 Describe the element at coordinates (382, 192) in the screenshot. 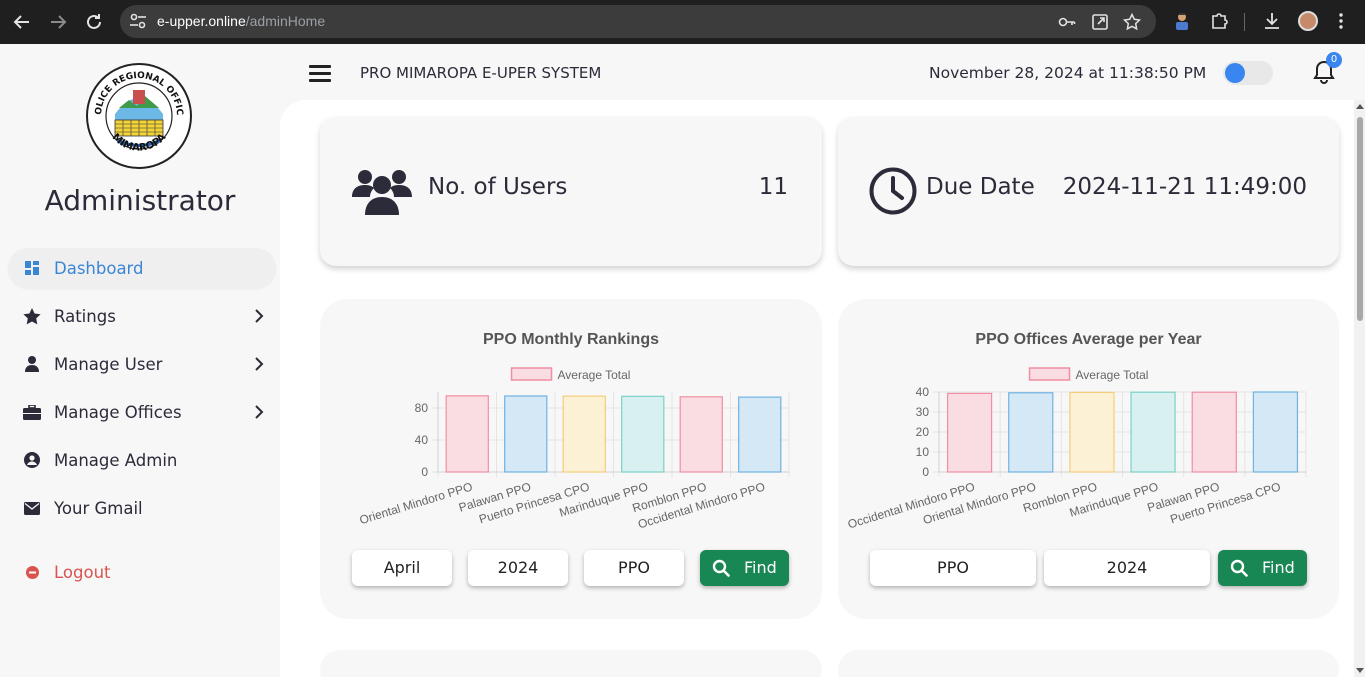

I see `users-group-icon` at that location.